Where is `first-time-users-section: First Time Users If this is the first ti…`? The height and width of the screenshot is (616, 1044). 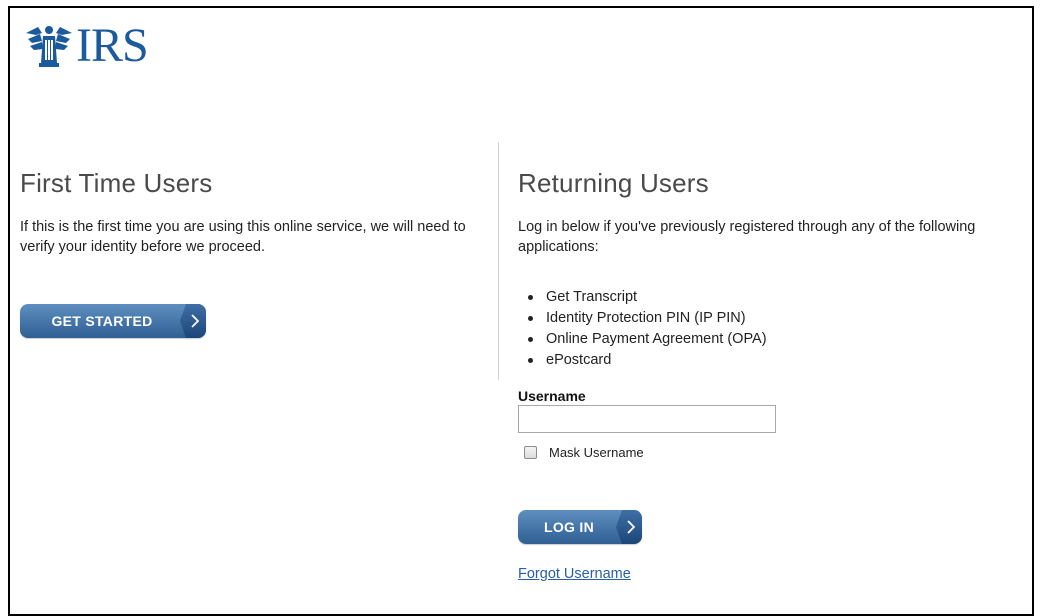
first-time-users-section: First Time Users If this is the first ti… is located at coordinates (250, 212).